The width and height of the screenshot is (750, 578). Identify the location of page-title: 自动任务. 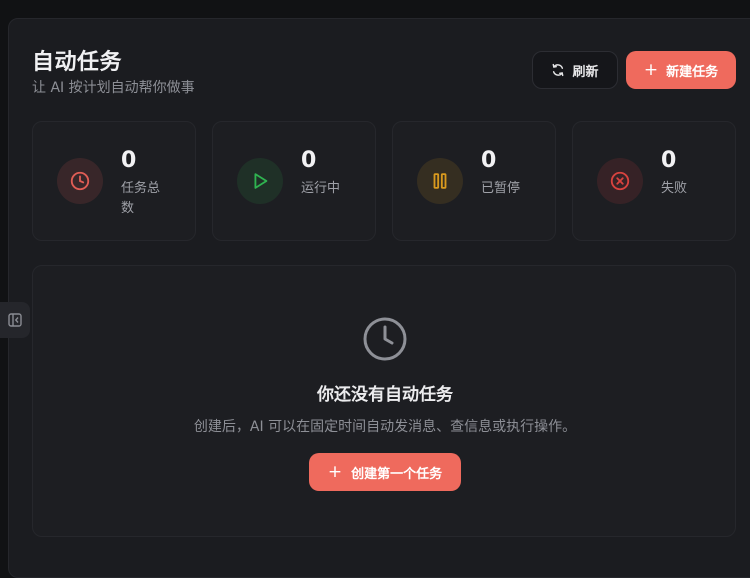
(77, 62).